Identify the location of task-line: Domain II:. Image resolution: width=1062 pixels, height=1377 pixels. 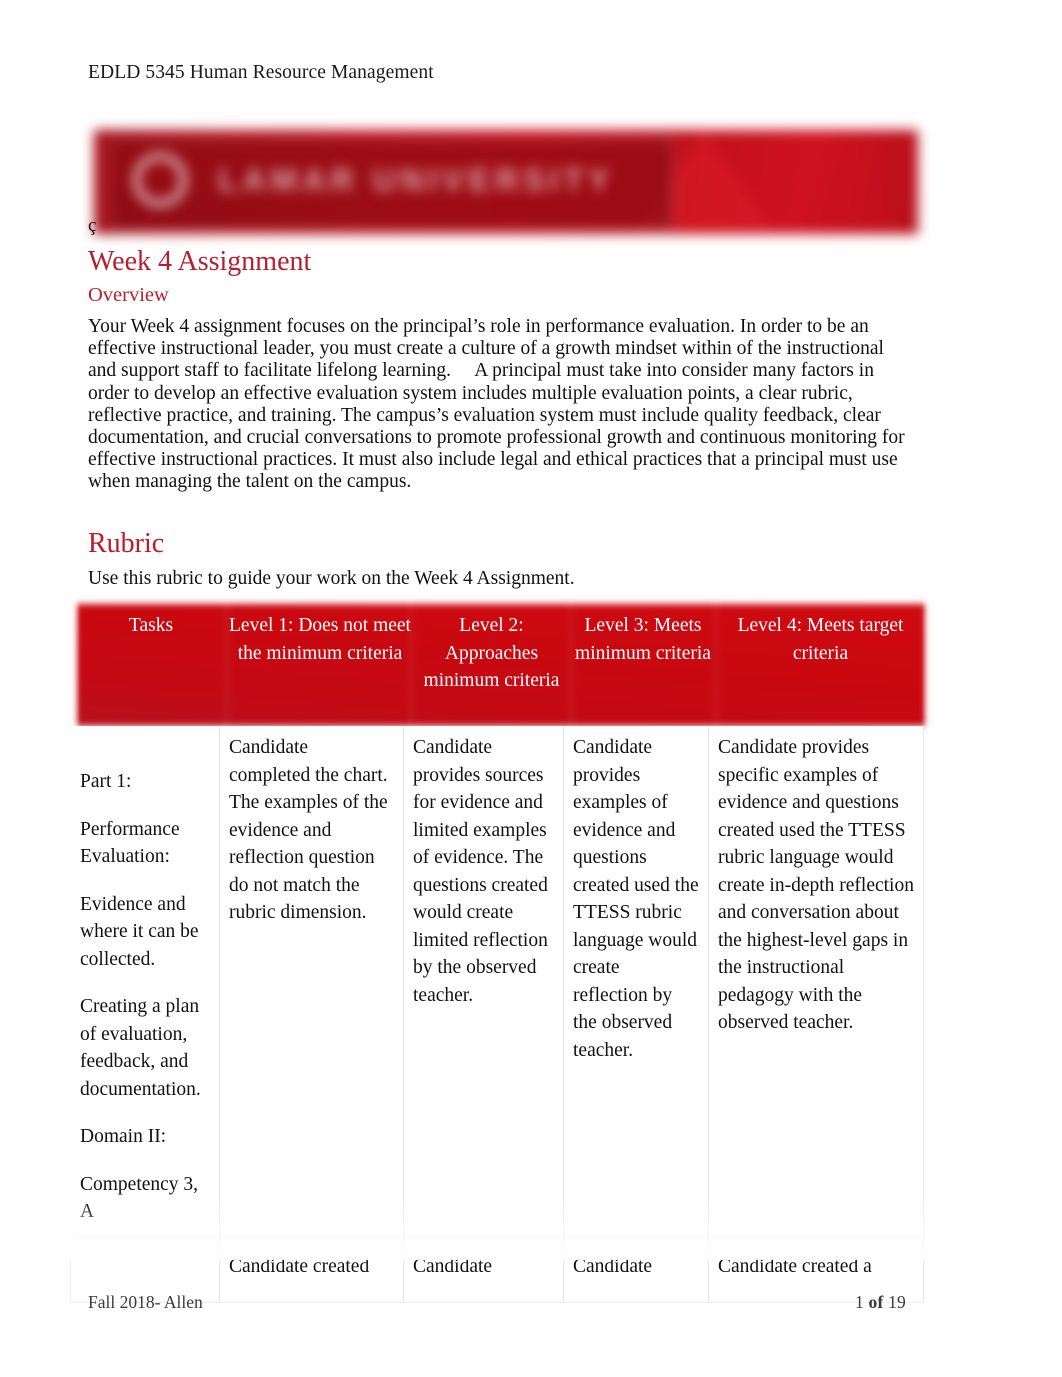
(123, 1136).